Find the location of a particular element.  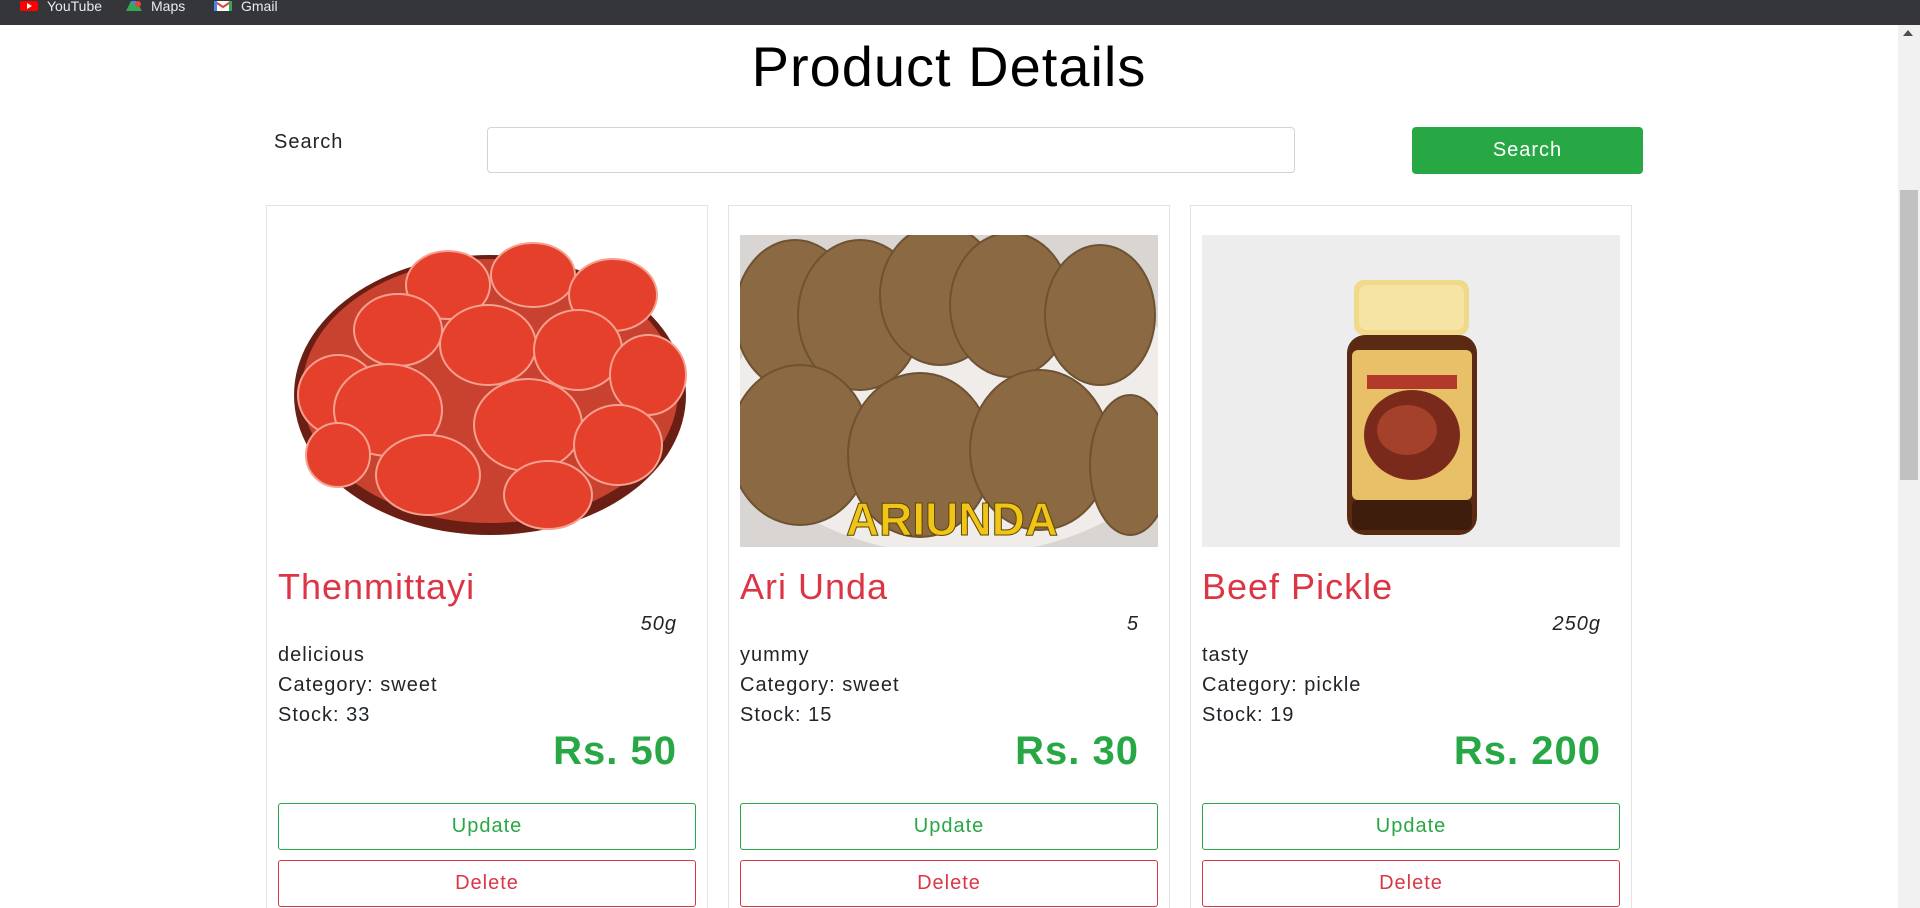

gmail-icon is located at coordinates (223, 7).